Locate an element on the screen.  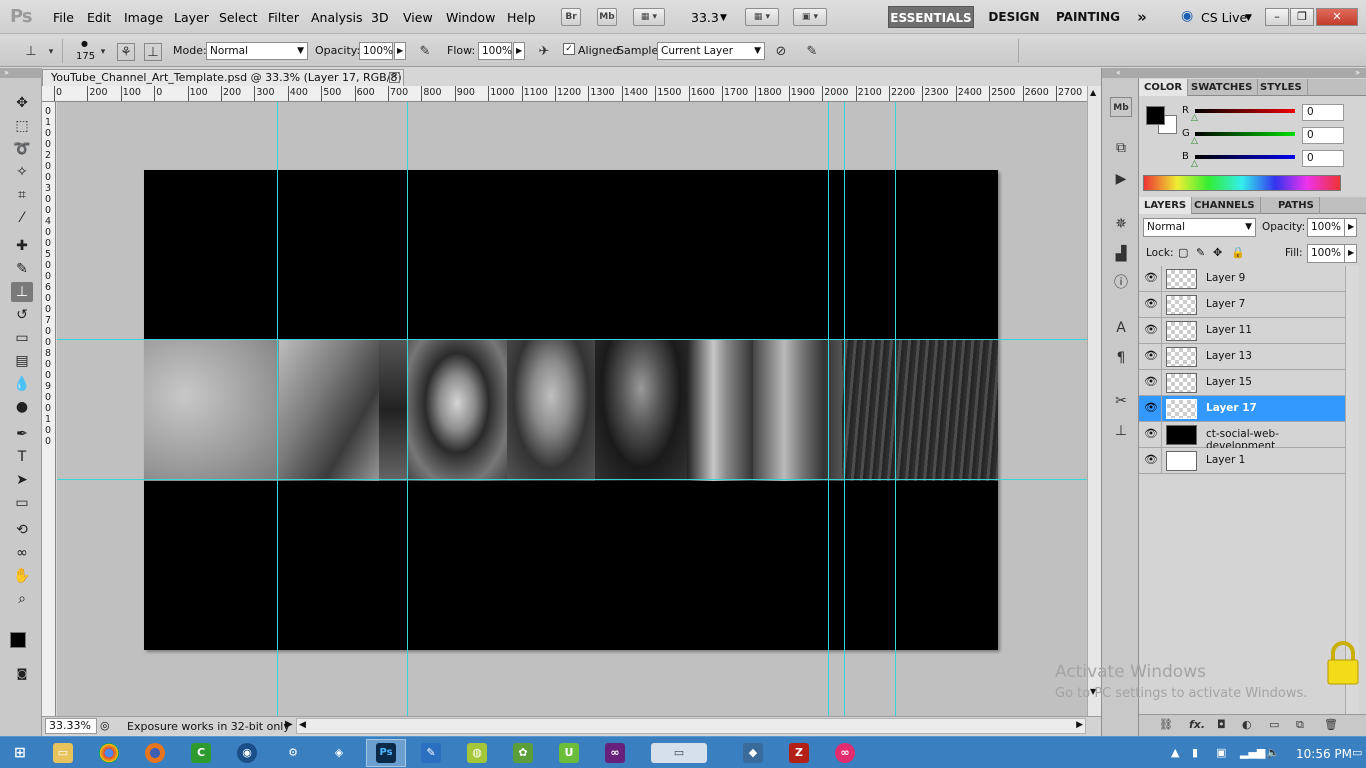
tab-color: COLOR is located at coordinates (1164, 87).